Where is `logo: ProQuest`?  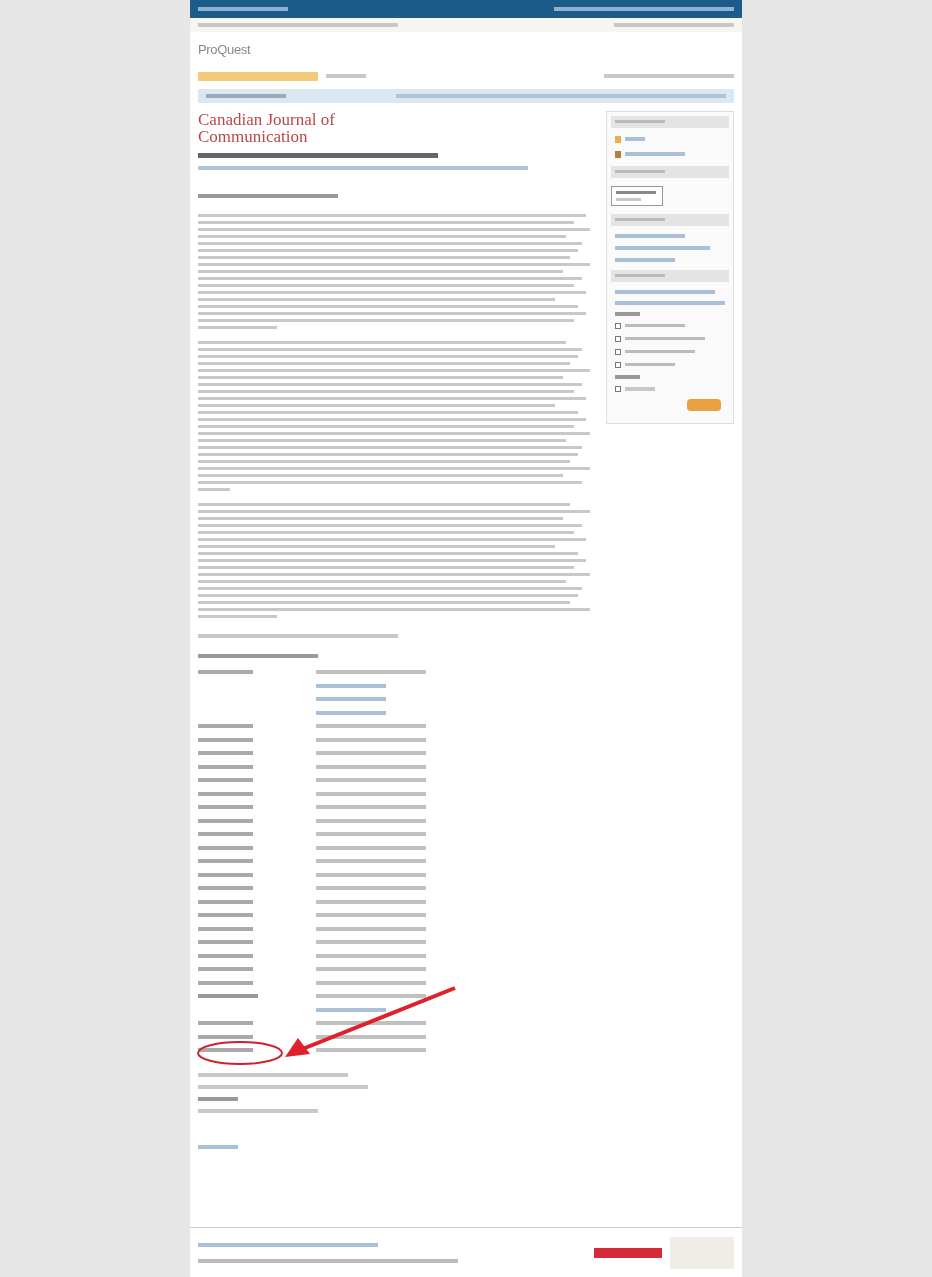
logo: ProQuest is located at coordinates (225, 50).